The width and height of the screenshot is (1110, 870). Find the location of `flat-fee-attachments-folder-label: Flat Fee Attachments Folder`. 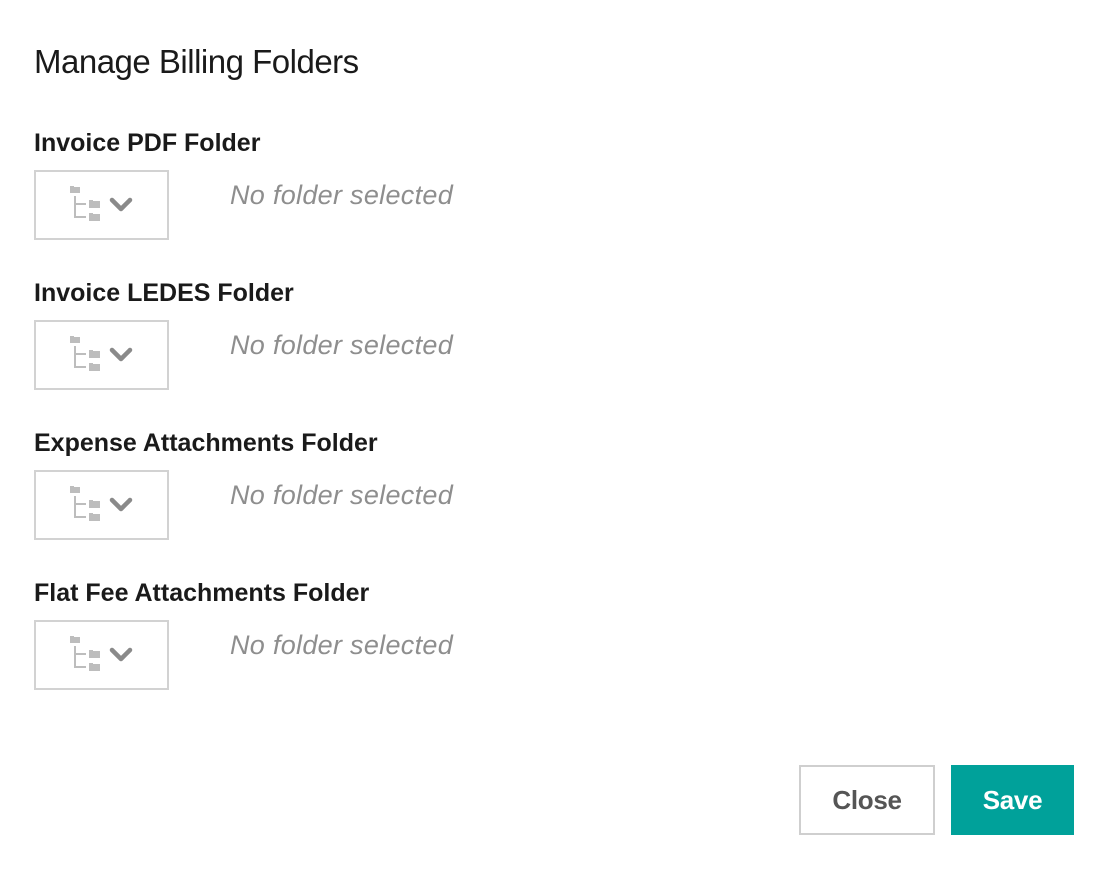

flat-fee-attachments-folder-label: Flat Fee Attachments Folder is located at coordinates (202, 593).